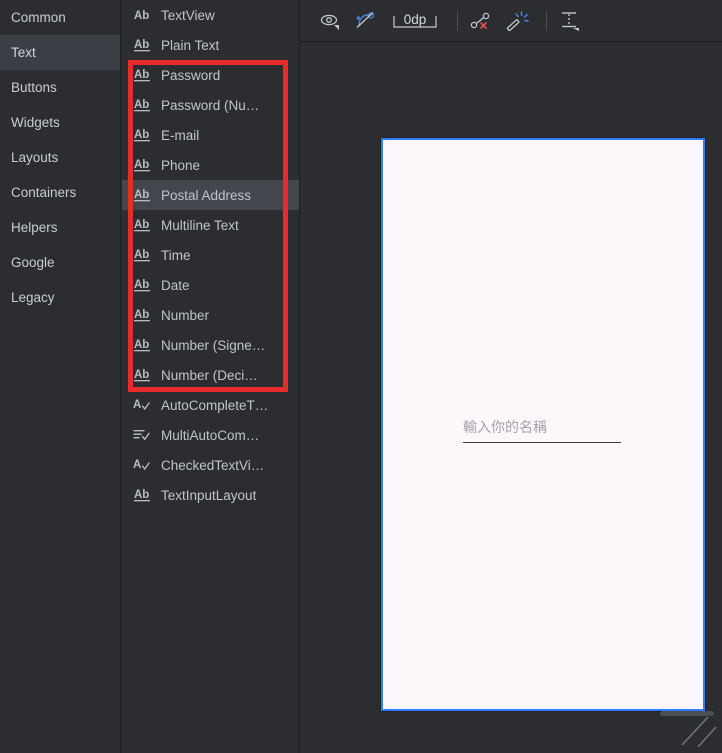  I want to click on resize-handle-icon, so click(697, 731).